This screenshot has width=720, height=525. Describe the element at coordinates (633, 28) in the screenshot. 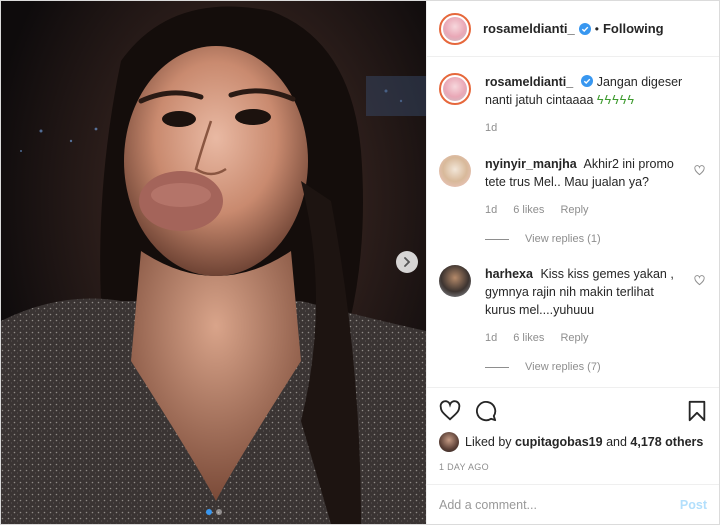

I see `following-button: Following` at that location.